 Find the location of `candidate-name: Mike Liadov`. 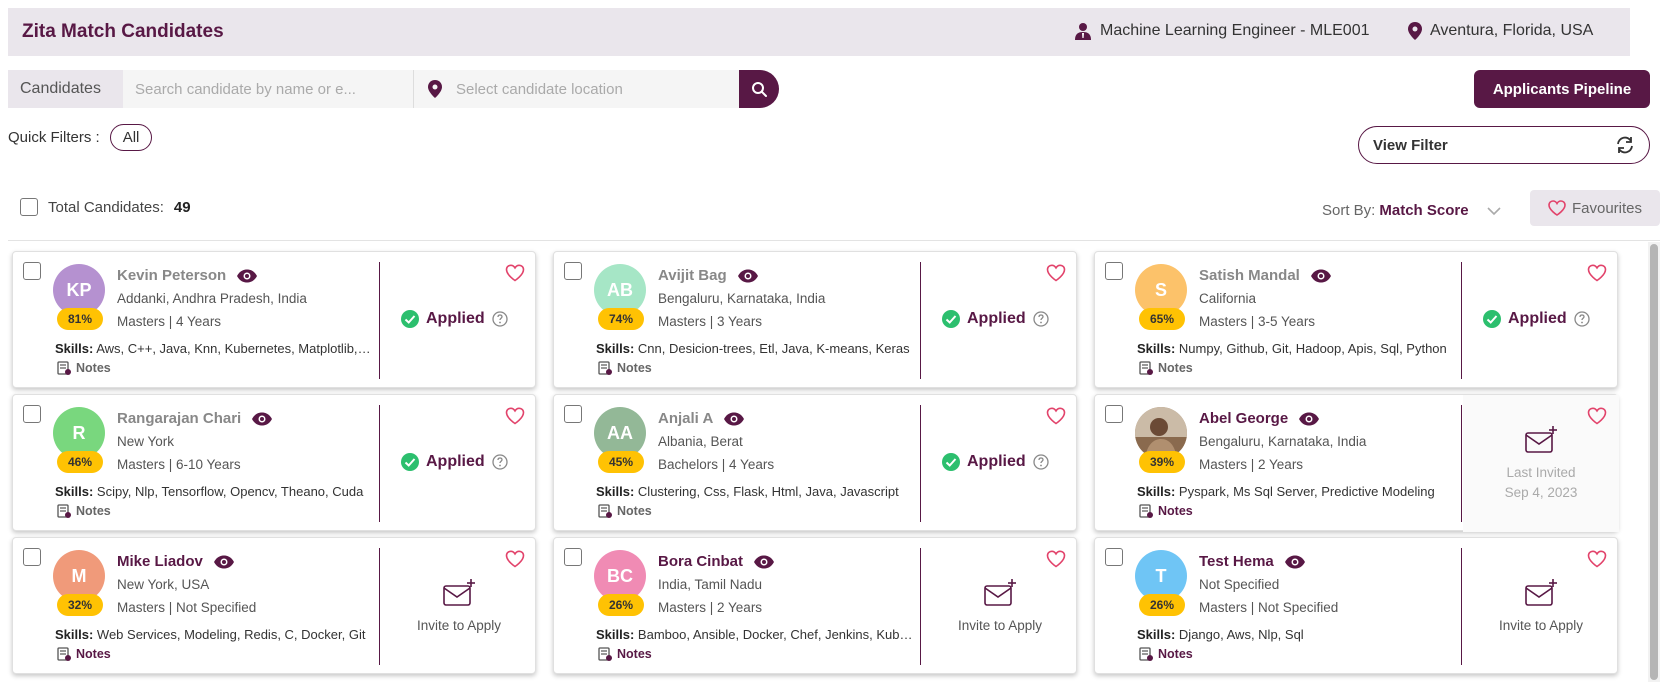

candidate-name: Mike Liadov is located at coordinates (176, 561).